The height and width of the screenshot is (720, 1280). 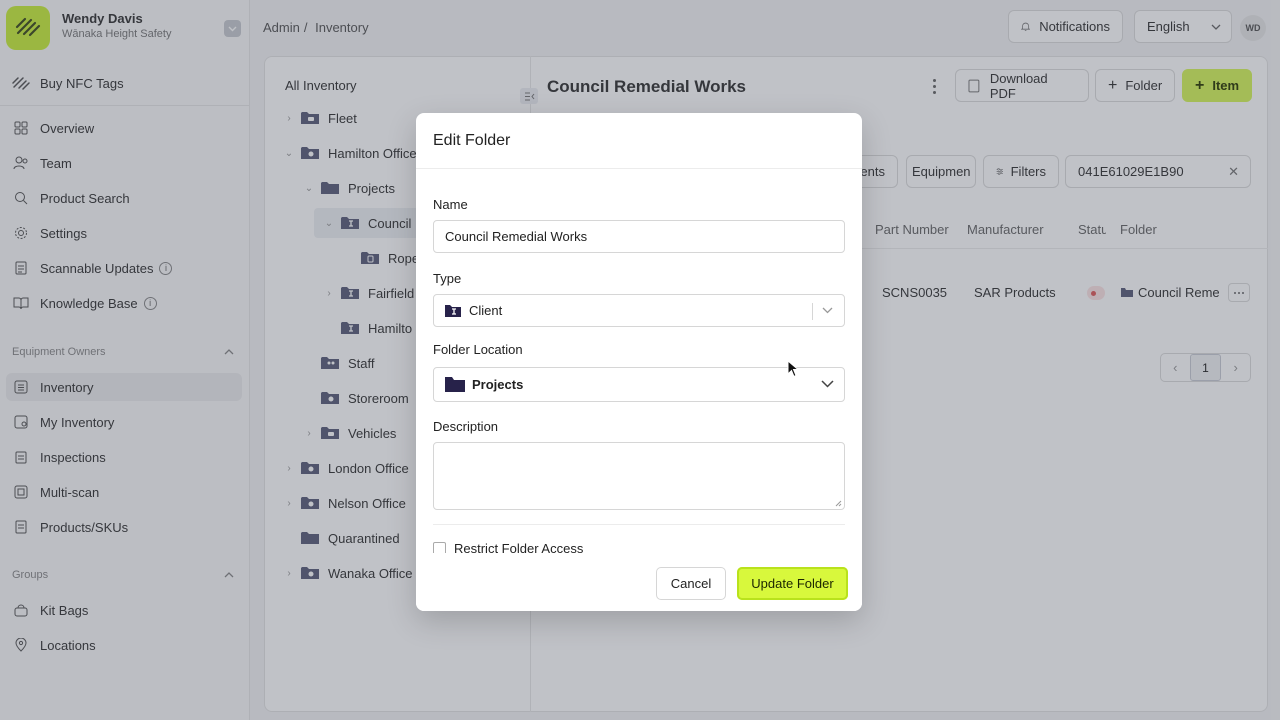 What do you see at coordinates (455, 384) in the screenshot?
I see `folder-icon` at bounding box center [455, 384].